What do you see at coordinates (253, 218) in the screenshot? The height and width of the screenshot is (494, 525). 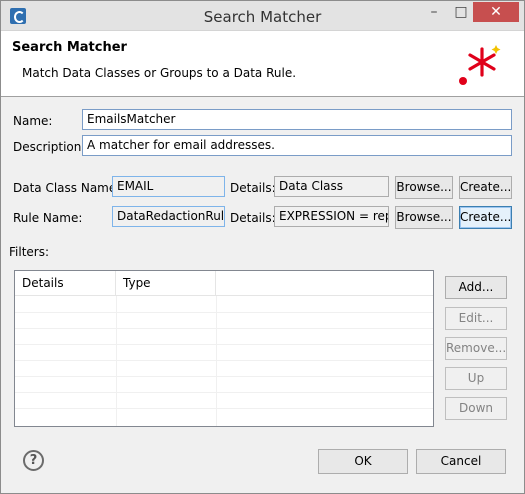 I see `rule-details-label: Details:` at bounding box center [253, 218].